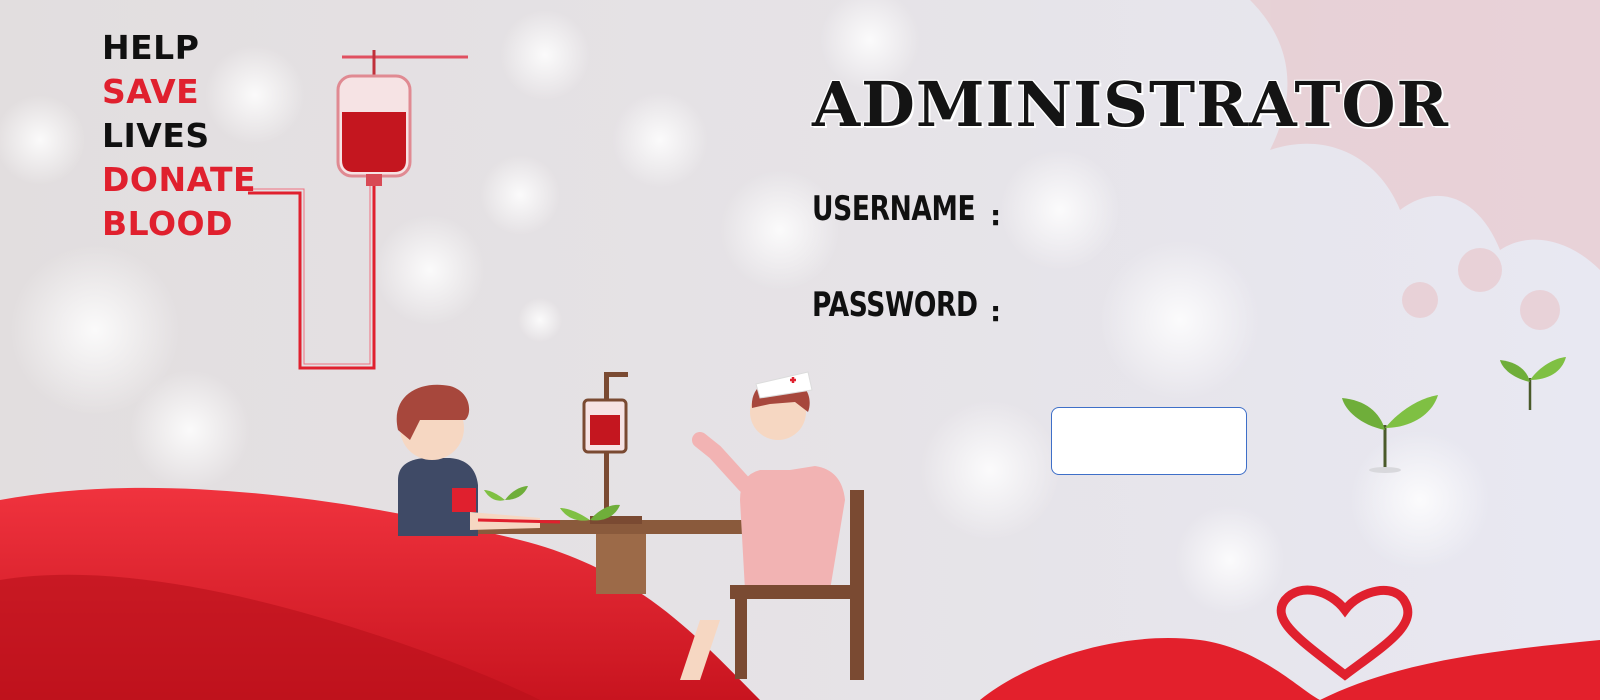 This screenshot has width=1600, height=700. I want to click on login-button, so click(1149, 441).